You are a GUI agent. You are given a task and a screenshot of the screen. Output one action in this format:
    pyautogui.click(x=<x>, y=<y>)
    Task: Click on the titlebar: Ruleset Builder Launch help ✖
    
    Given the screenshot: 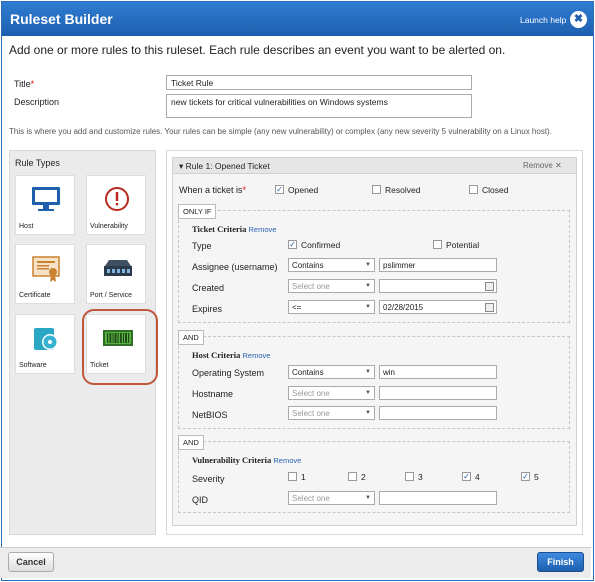 What is the action you would take?
    pyautogui.click(x=297, y=19)
    